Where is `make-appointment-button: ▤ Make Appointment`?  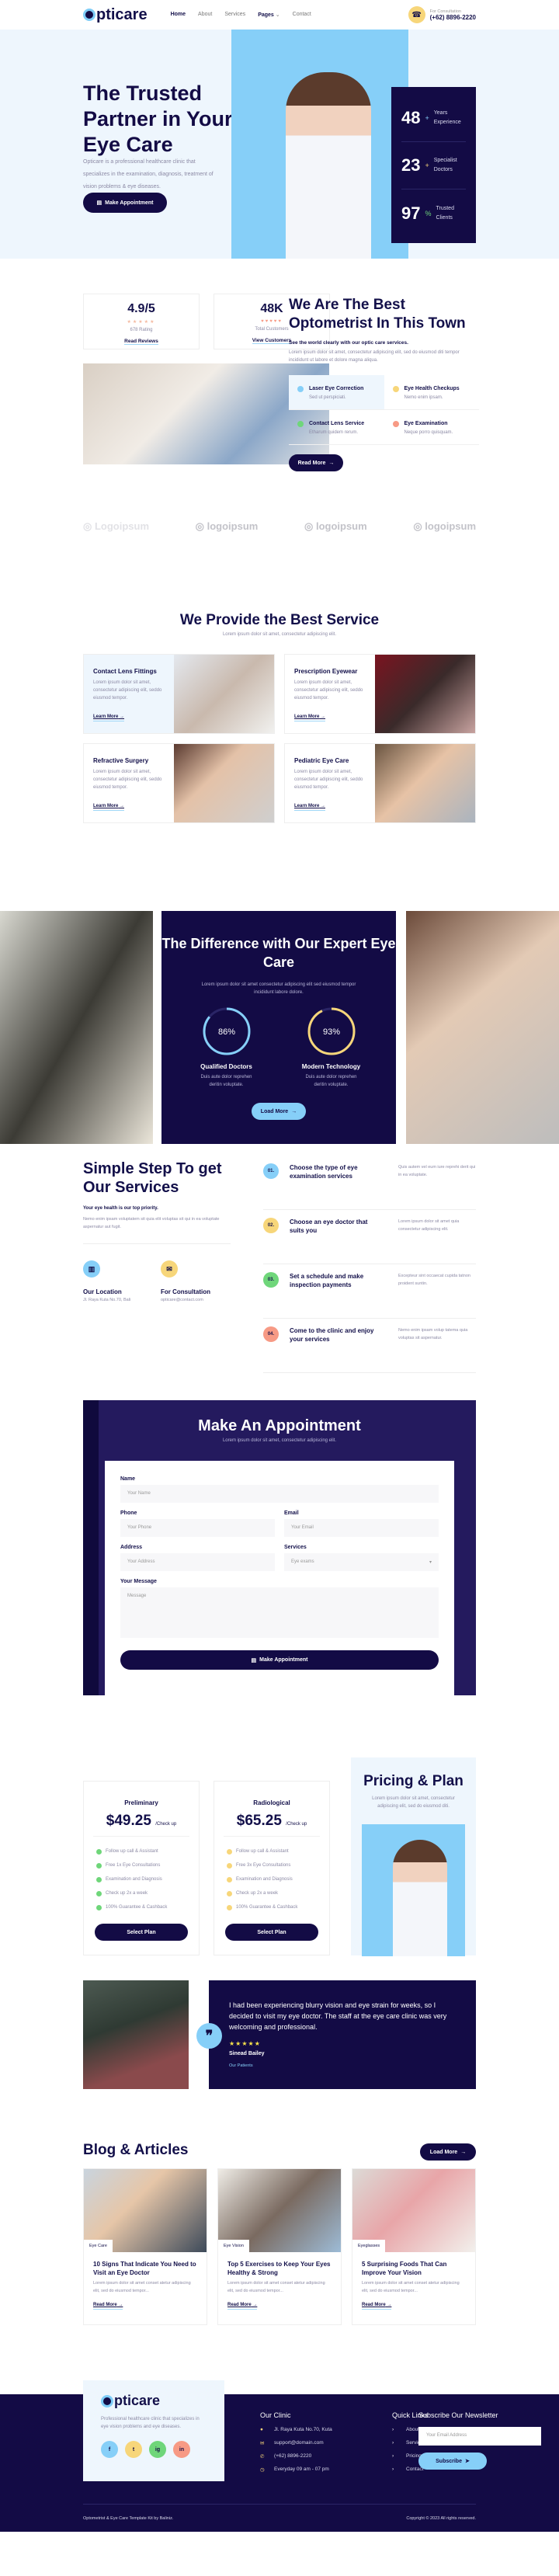
make-appointment-button: ▤ Make Appointment is located at coordinates (125, 203).